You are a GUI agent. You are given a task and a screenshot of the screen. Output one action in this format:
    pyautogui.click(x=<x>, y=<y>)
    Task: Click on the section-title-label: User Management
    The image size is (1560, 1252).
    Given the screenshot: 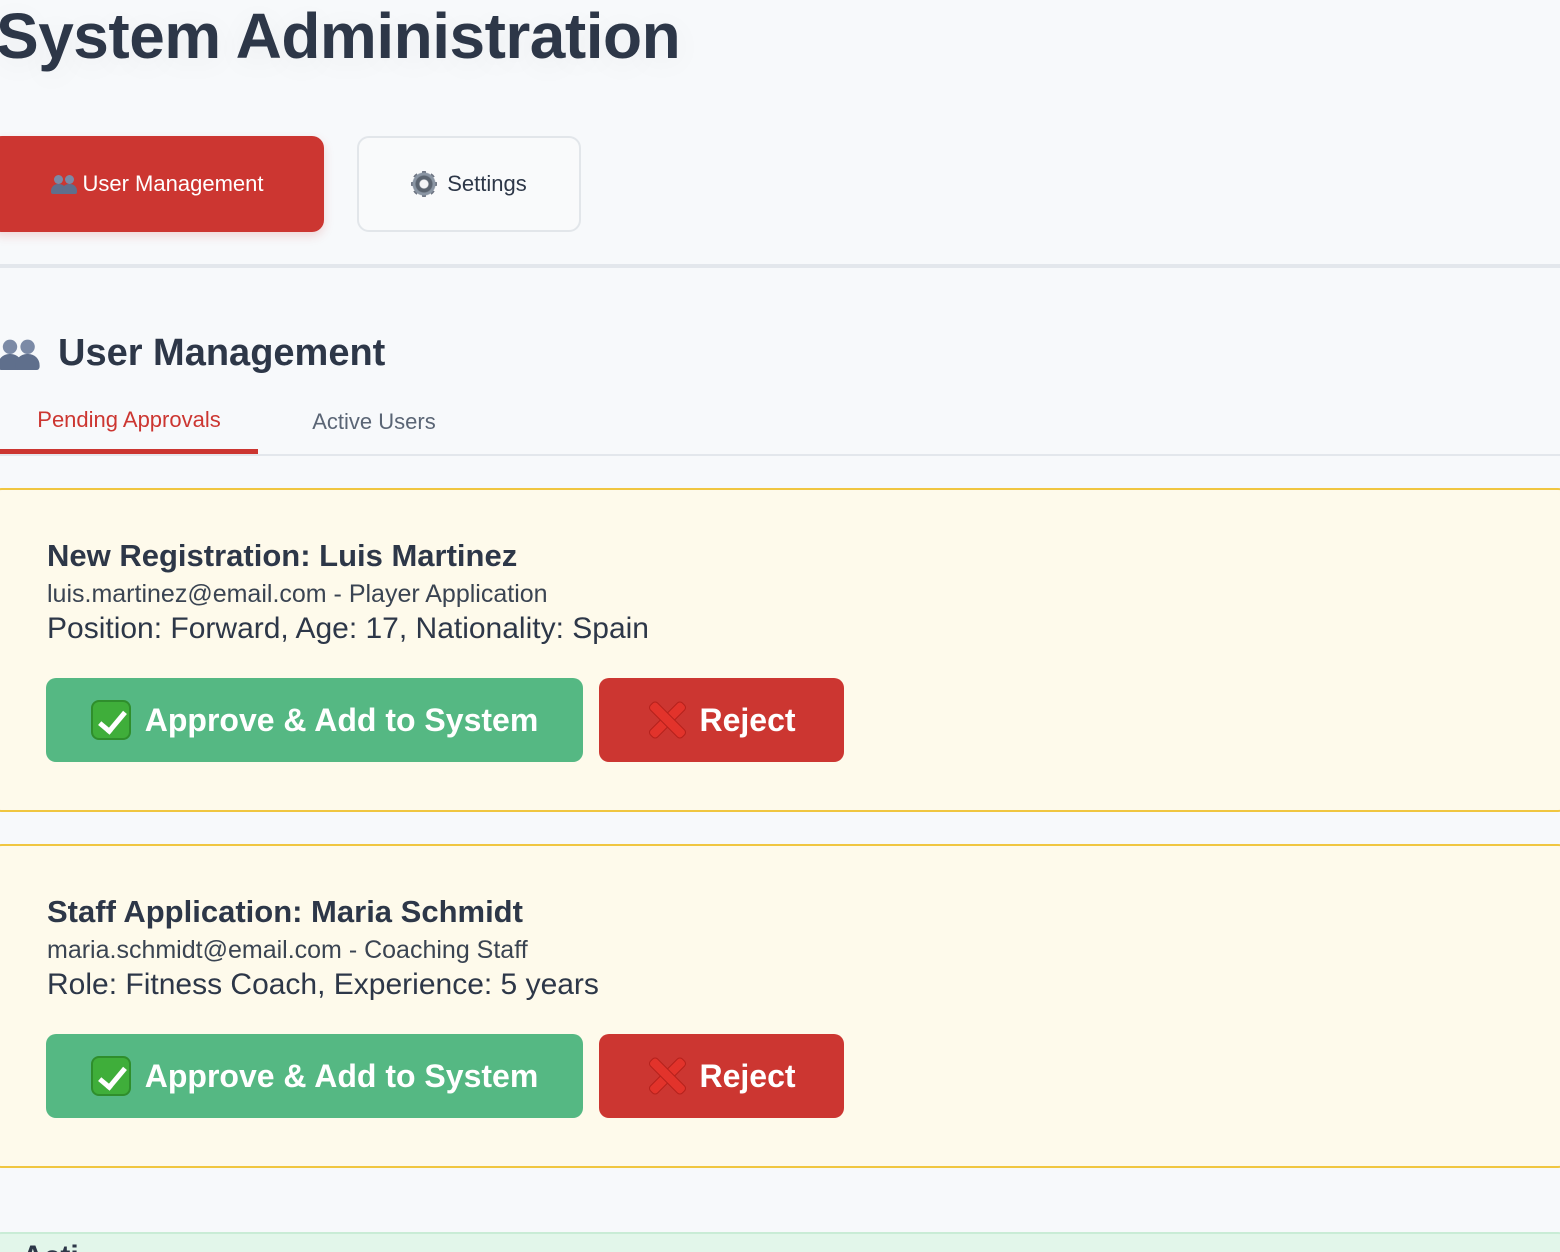 What is the action you would take?
    pyautogui.click(x=222, y=353)
    